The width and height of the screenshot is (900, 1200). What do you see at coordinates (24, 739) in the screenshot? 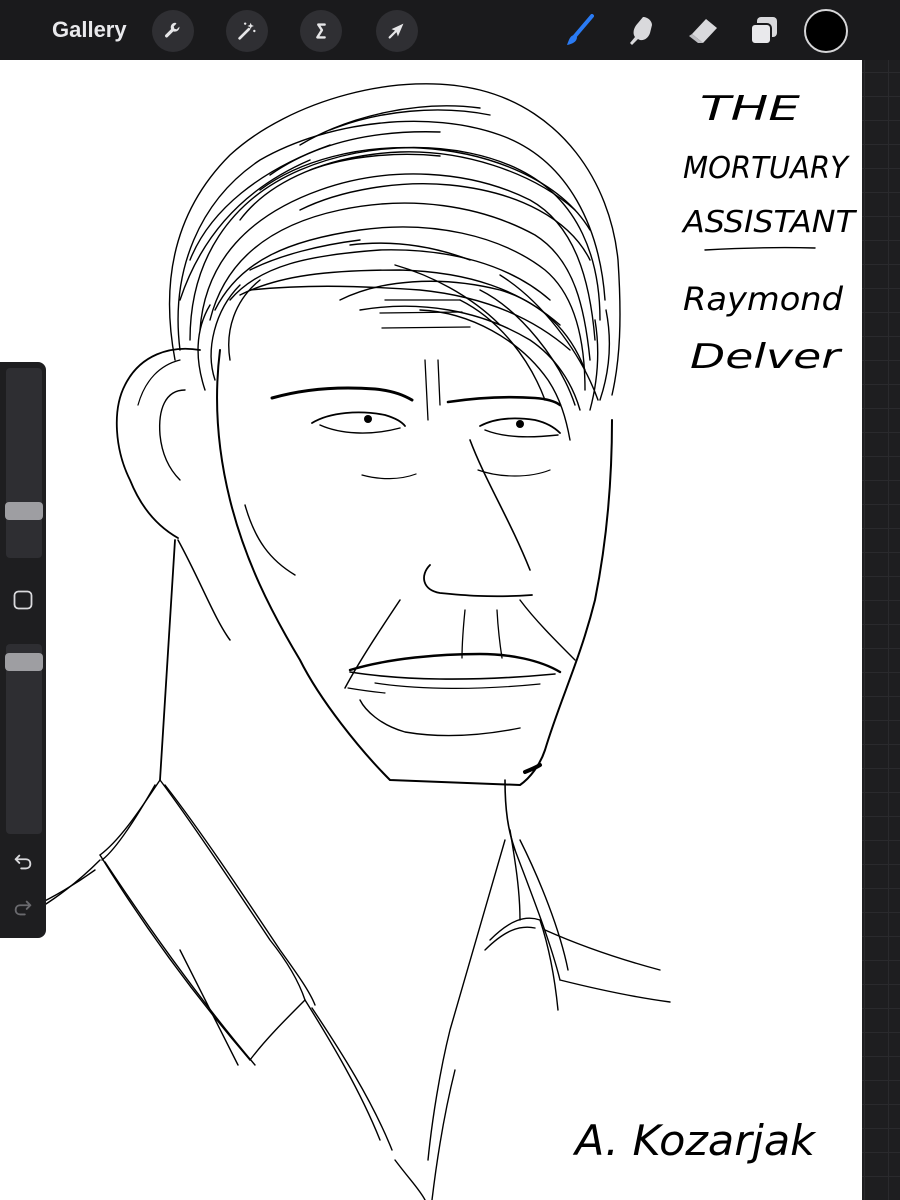
I see `opacity-slider` at bounding box center [24, 739].